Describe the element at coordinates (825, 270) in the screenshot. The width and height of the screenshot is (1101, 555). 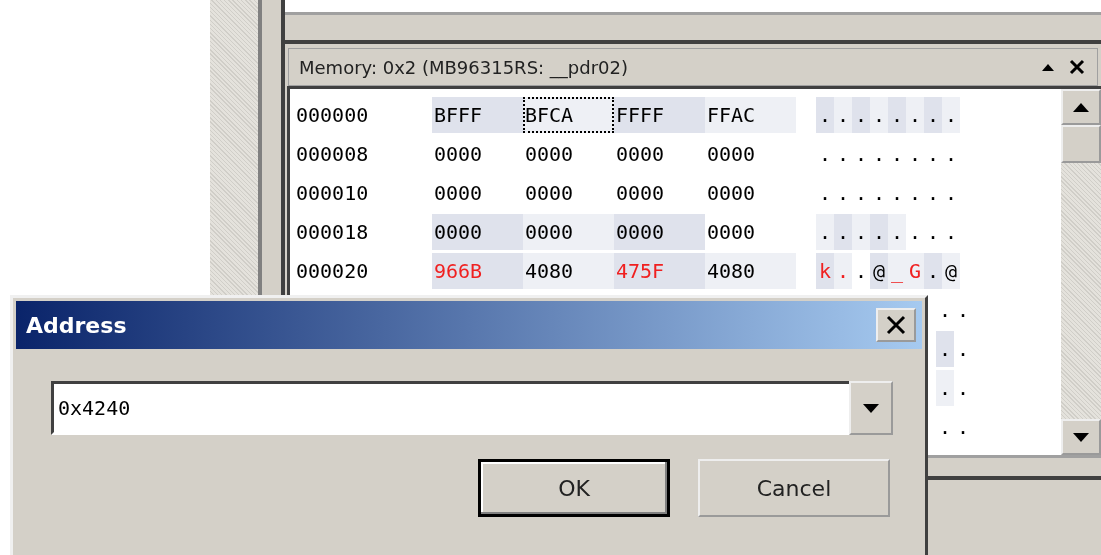
I see `ascii-char: k` at that location.